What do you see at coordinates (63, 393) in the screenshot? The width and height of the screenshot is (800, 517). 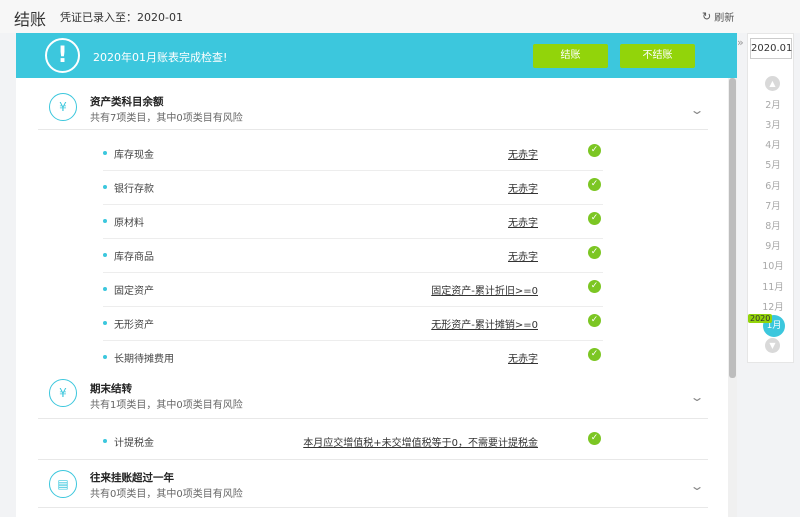 I see `transfer-icon: ¥` at bounding box center [63, 393].